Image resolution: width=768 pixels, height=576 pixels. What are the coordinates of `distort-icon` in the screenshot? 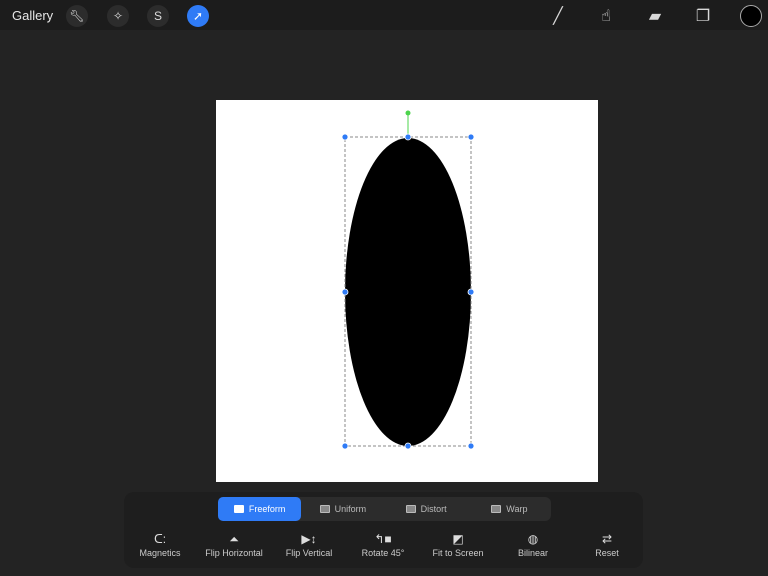 It's located at (410, 509).